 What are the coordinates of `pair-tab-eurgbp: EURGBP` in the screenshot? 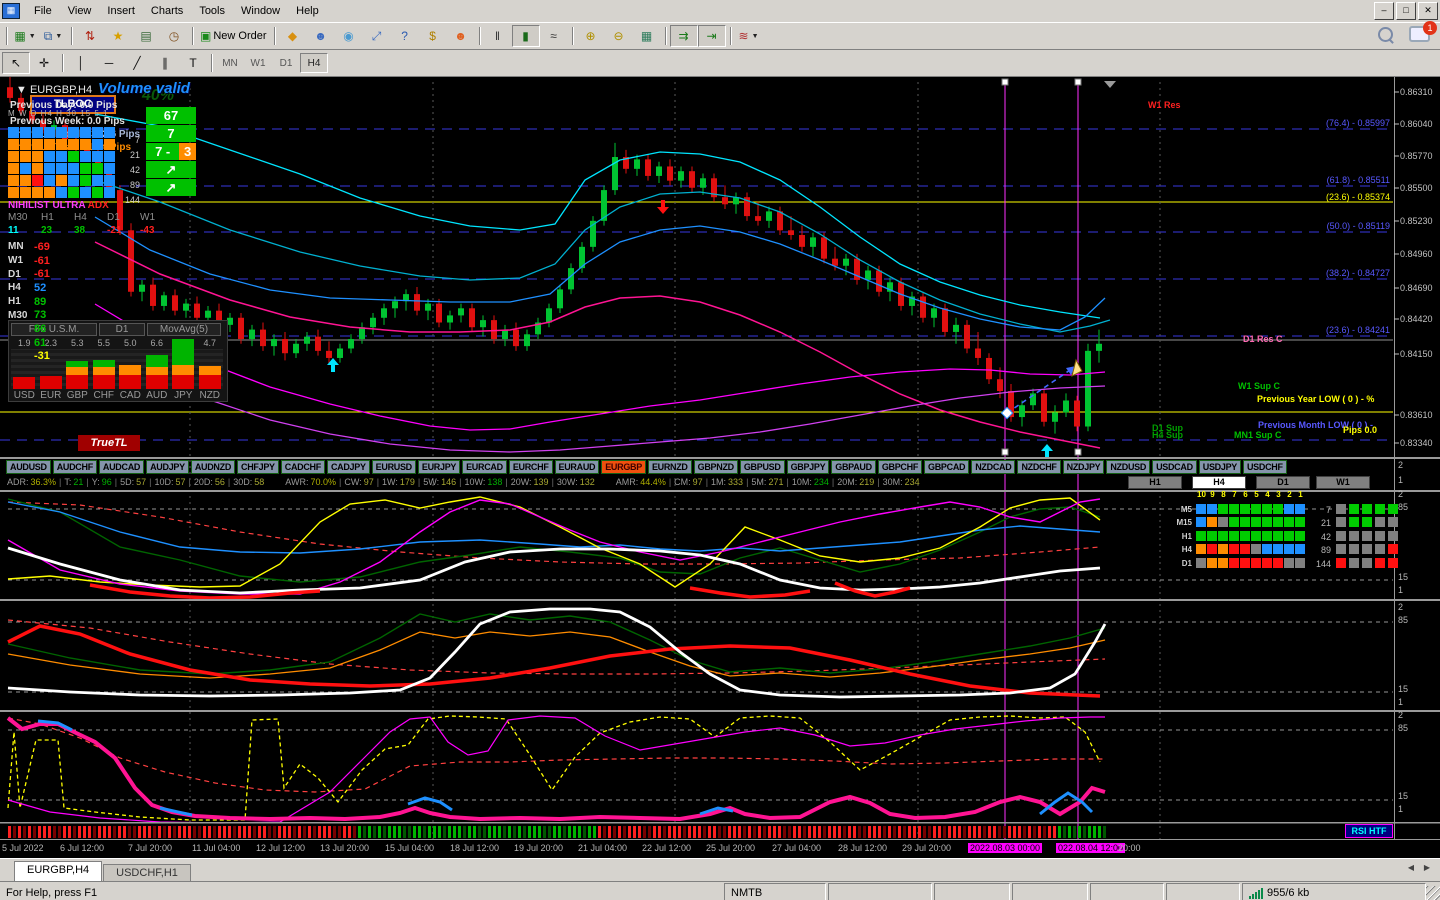 It's located at (623, 466).